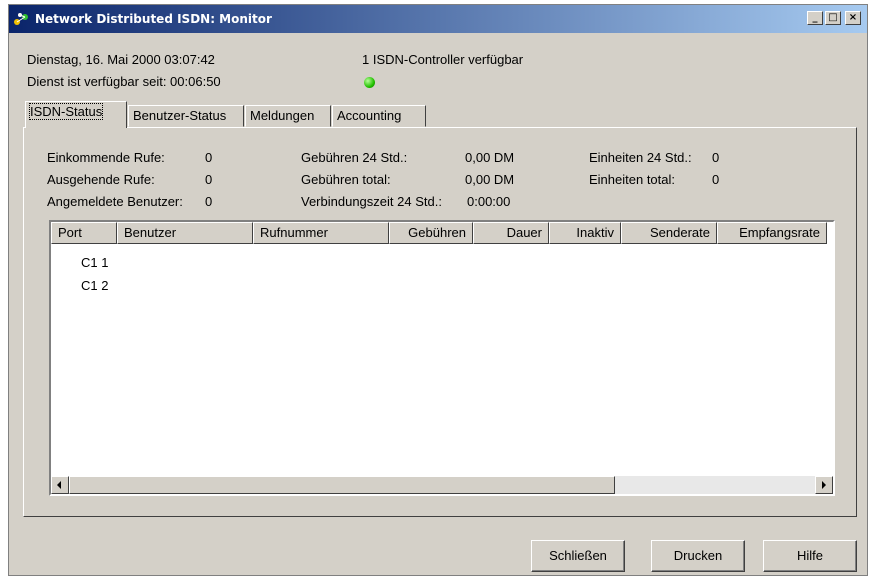 Image resolution: width=876 pixels, height=581 pixels. Describe the element at coordinates (185, 233) in the screenshot. I see `column-header-benutzer: Benutzer` at that location.